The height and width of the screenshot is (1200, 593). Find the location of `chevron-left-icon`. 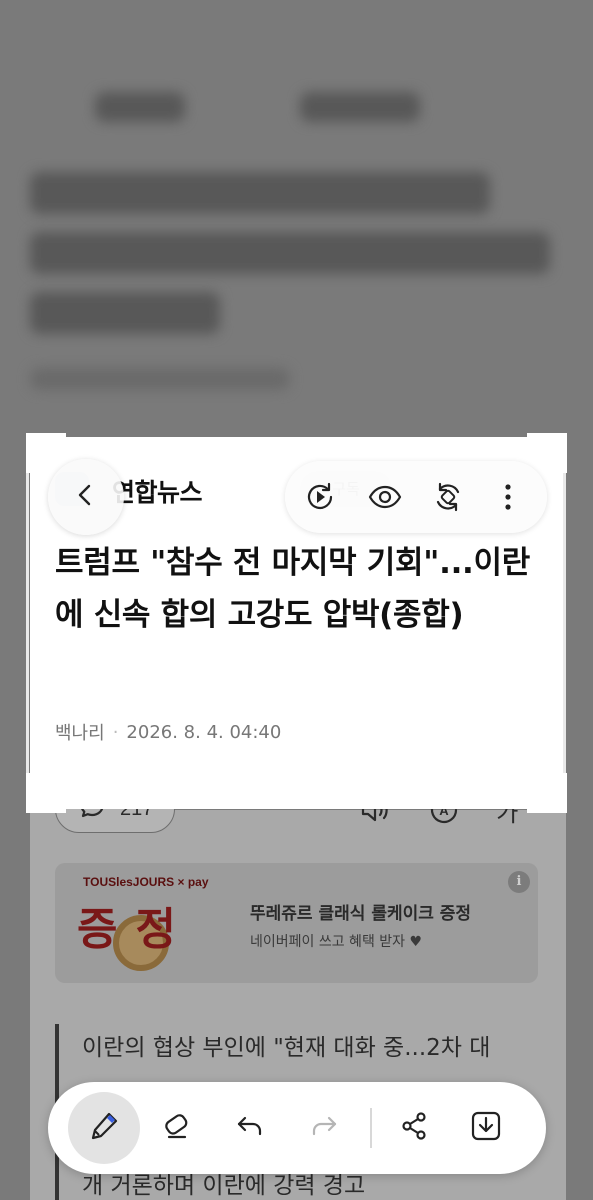

chevron-left-icon is located at coordinates (86, 497).